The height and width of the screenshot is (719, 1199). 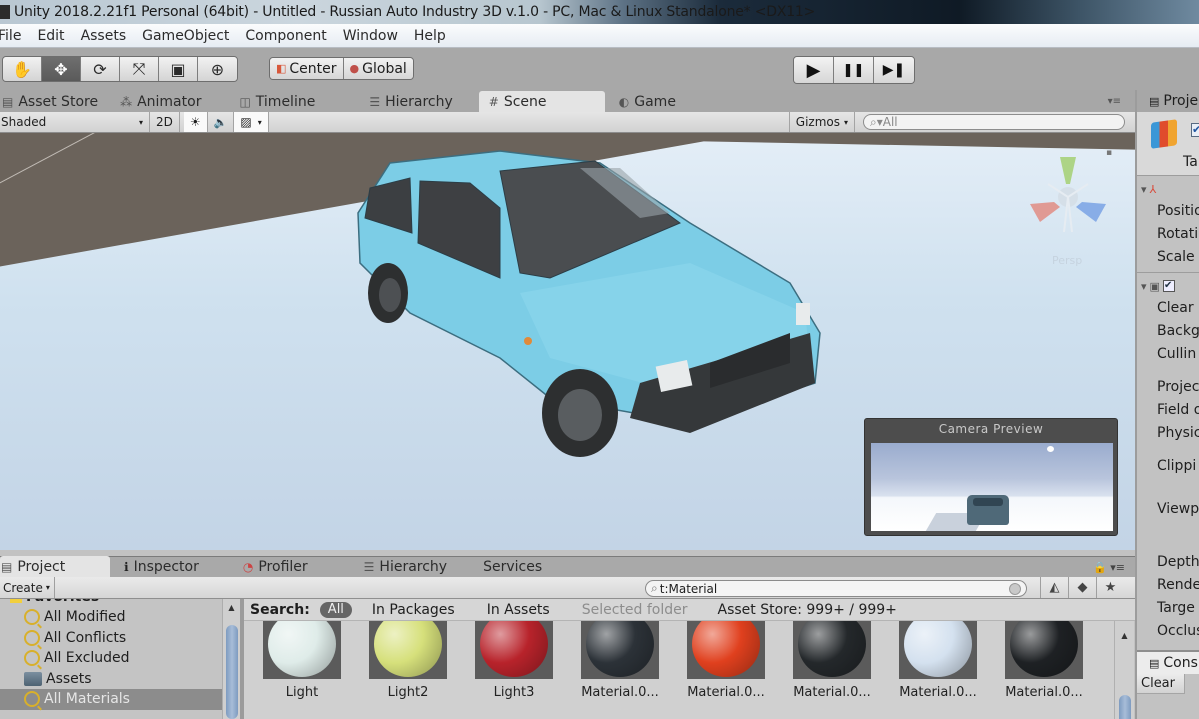 I want to click on tab-animator: ⁂ Animator, so click(x=160, y=101).